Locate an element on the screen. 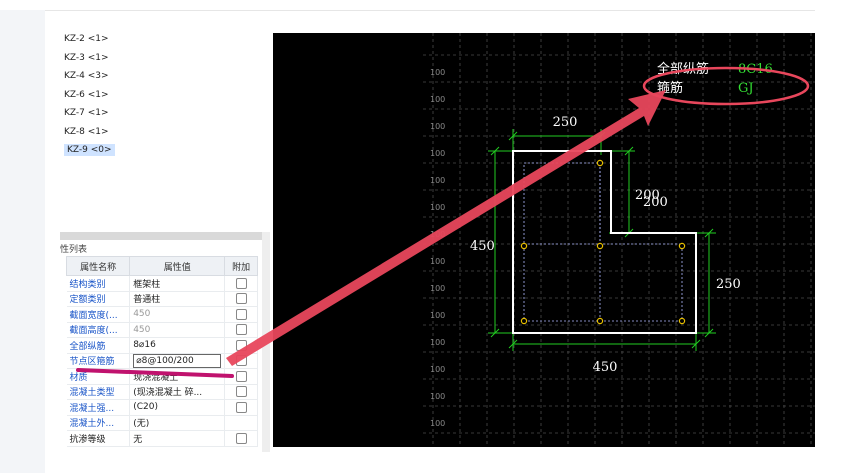 This screenshot has width=847, height=473. prop-value: (无) is located at coordinates (177, 423).